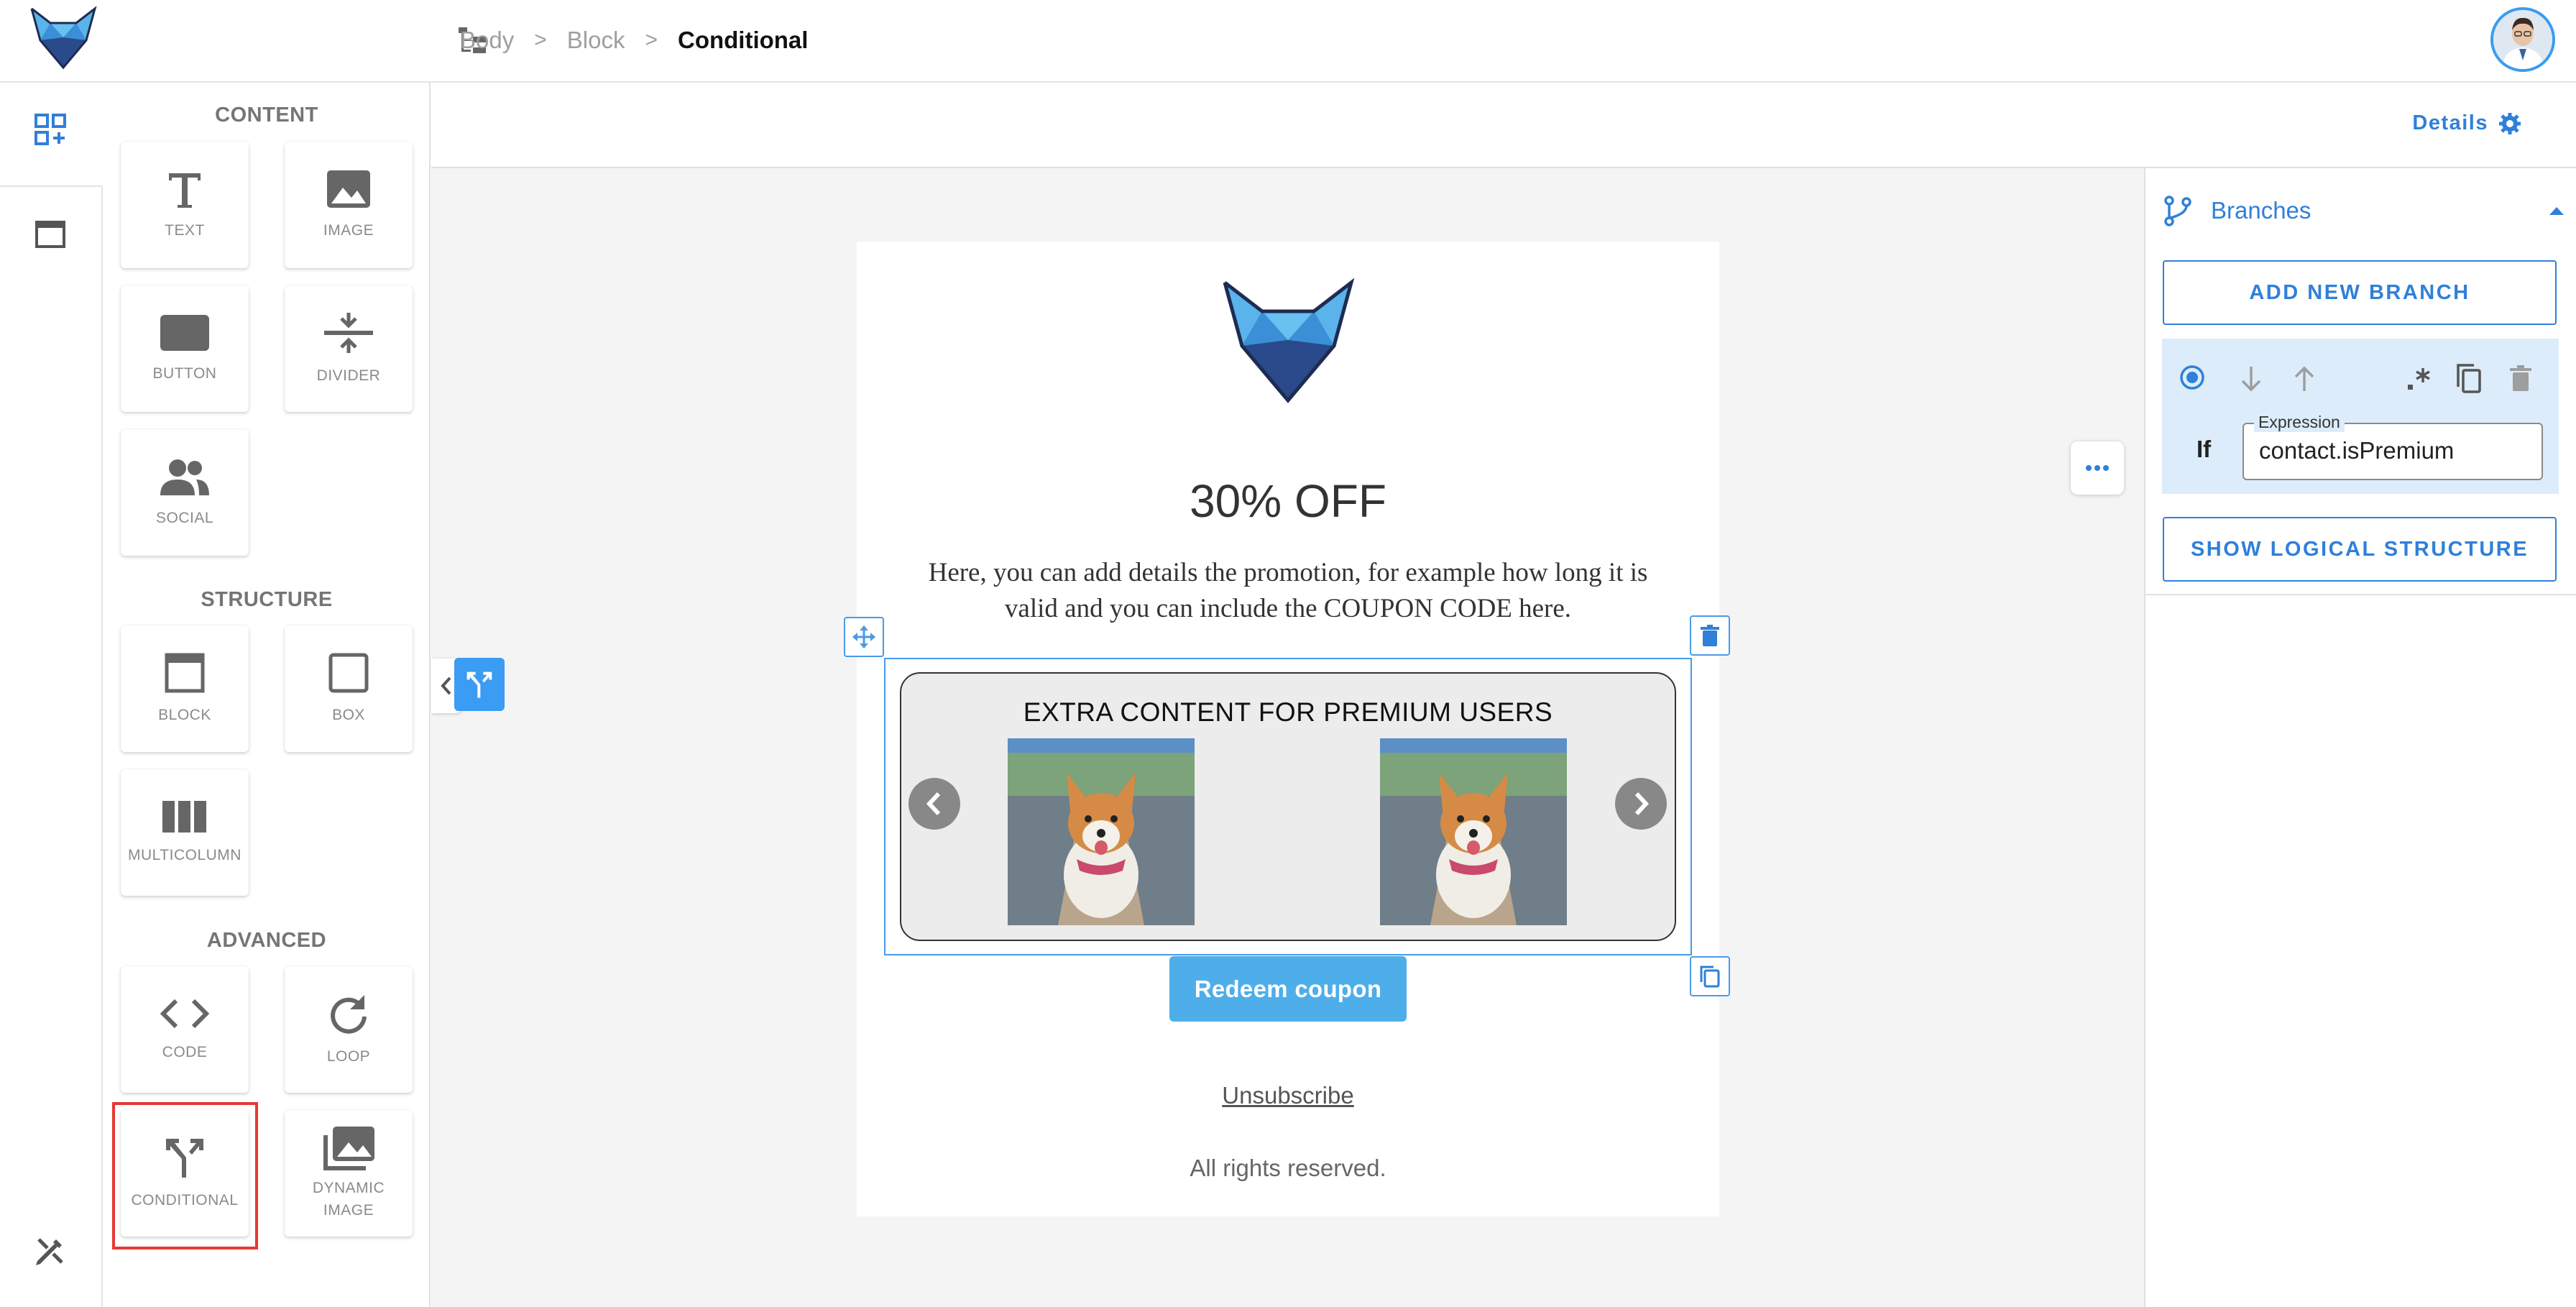 Image resolution: width=2576 pixels, height=1307 pixels. I want to click on arrow-up-icon, so click(2304, 379).